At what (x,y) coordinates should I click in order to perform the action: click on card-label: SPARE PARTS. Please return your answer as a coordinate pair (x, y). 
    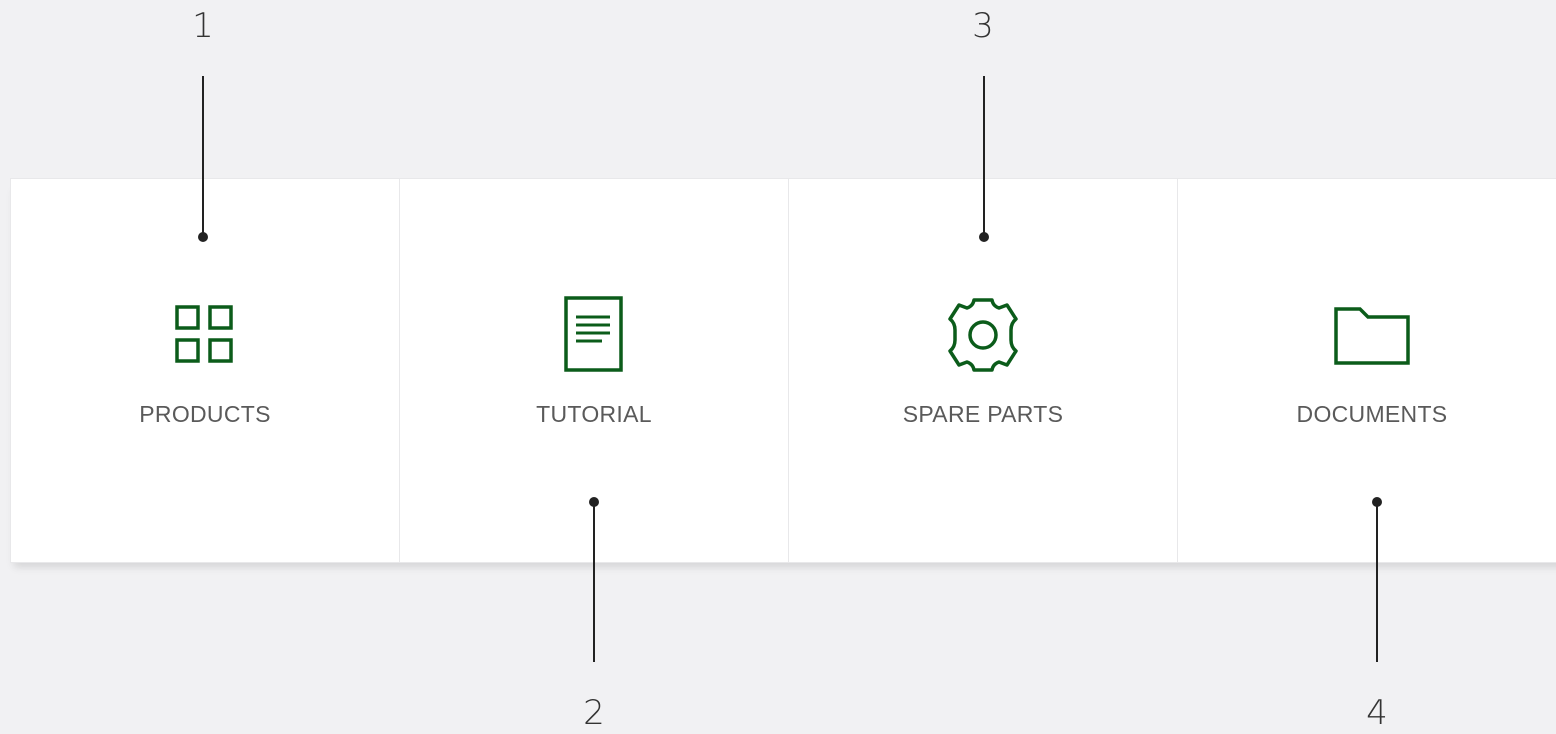
    Looking at the image, I should click on (983, 414).